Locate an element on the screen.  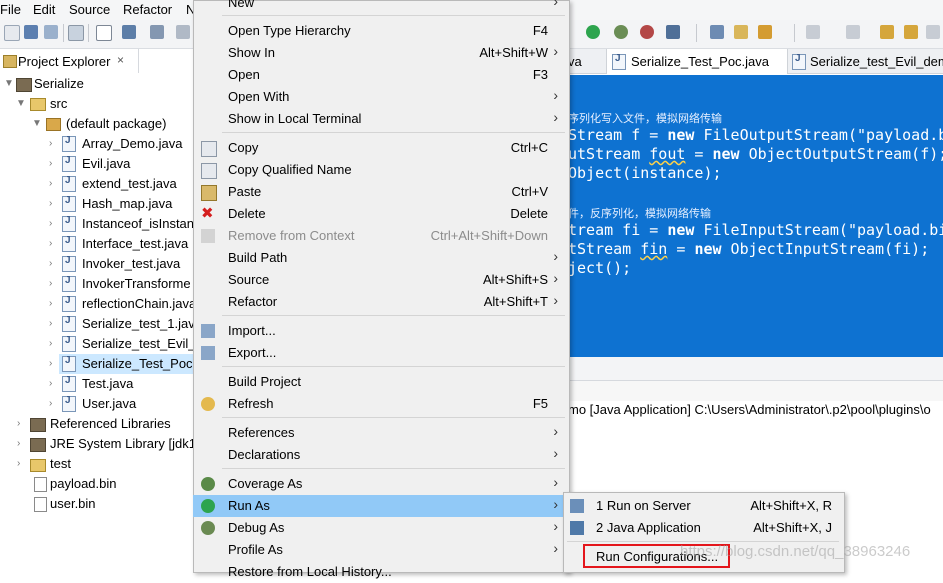
save-all-icon is located at coordinates (51, 32).